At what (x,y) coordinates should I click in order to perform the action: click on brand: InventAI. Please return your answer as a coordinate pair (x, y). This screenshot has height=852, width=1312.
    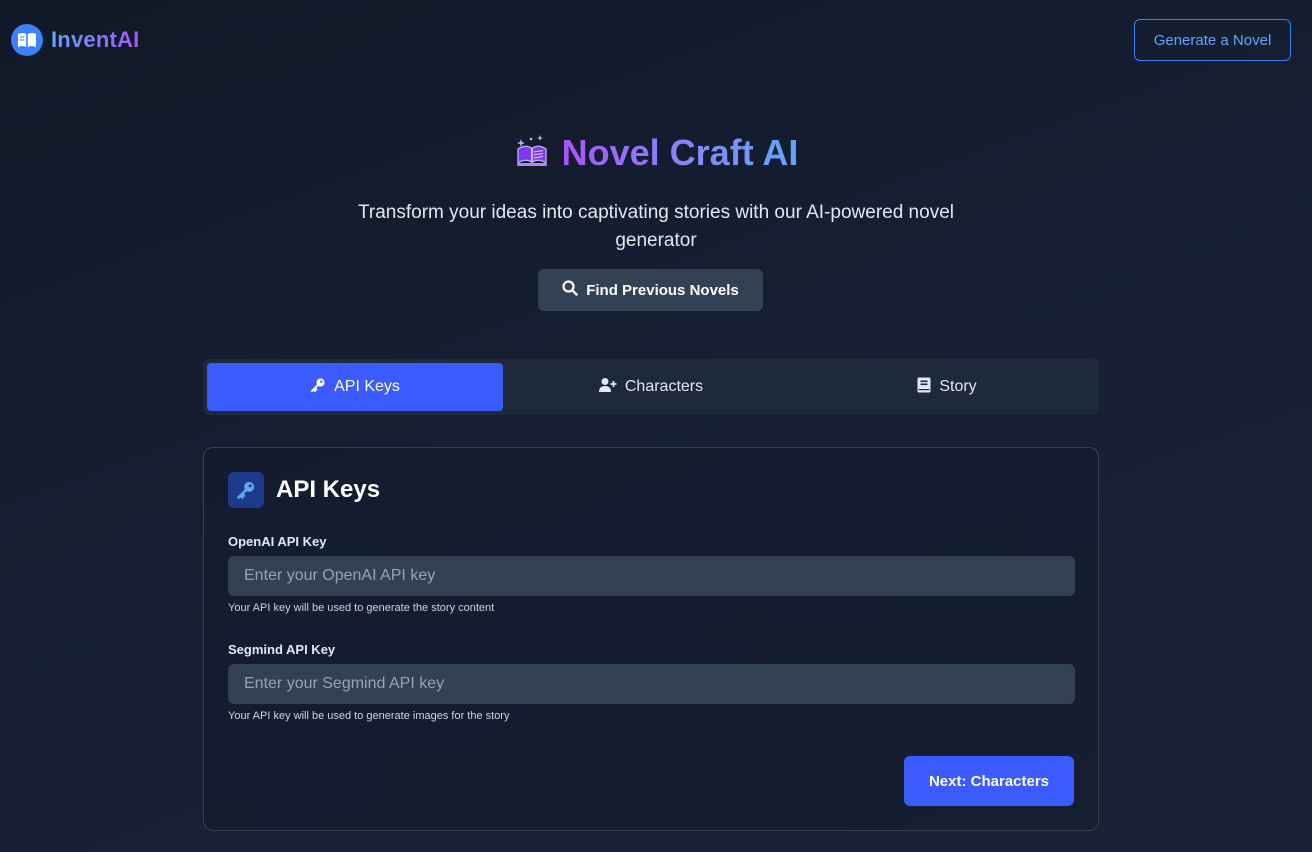
    Looking at the image, I should click on (75, 40).